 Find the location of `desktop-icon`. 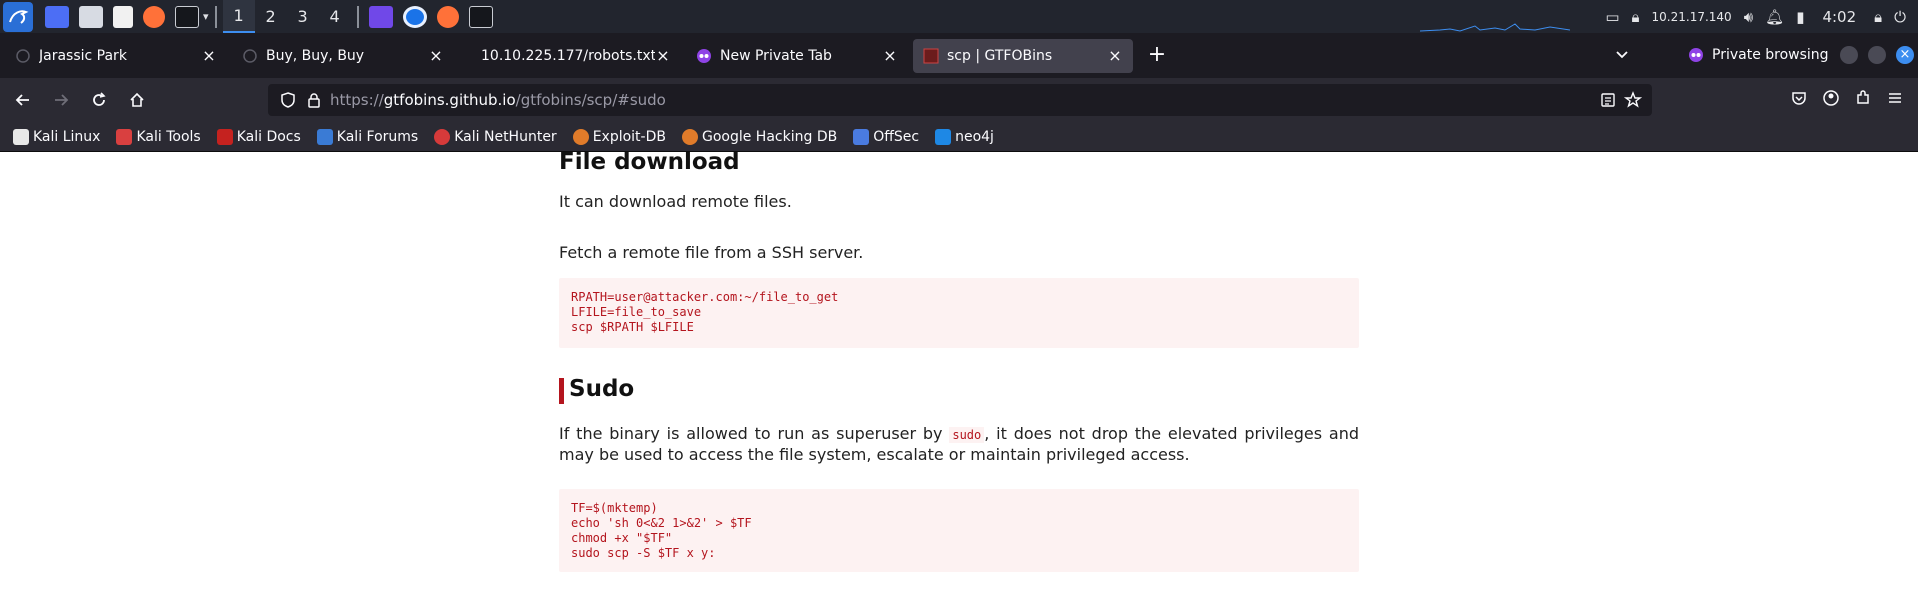

desktop-icon is located at coordinates (57, 16).